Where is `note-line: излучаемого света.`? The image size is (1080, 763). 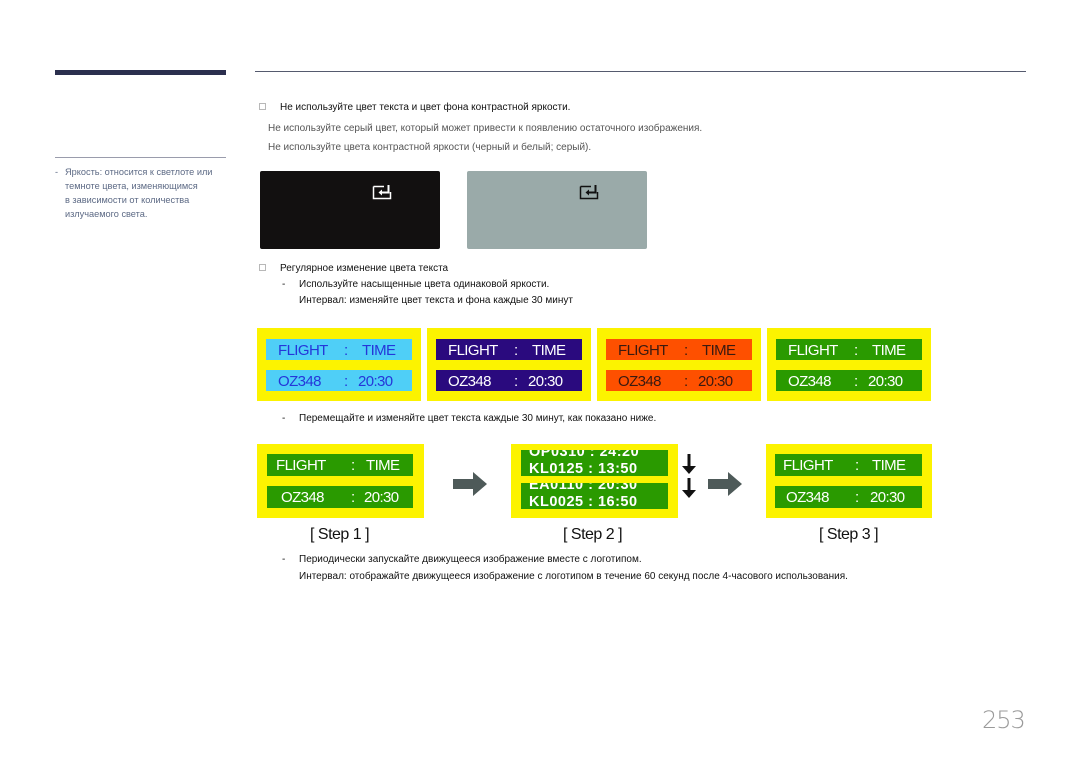 note-line: излучаемого света. is located at coordinates (106, 214).